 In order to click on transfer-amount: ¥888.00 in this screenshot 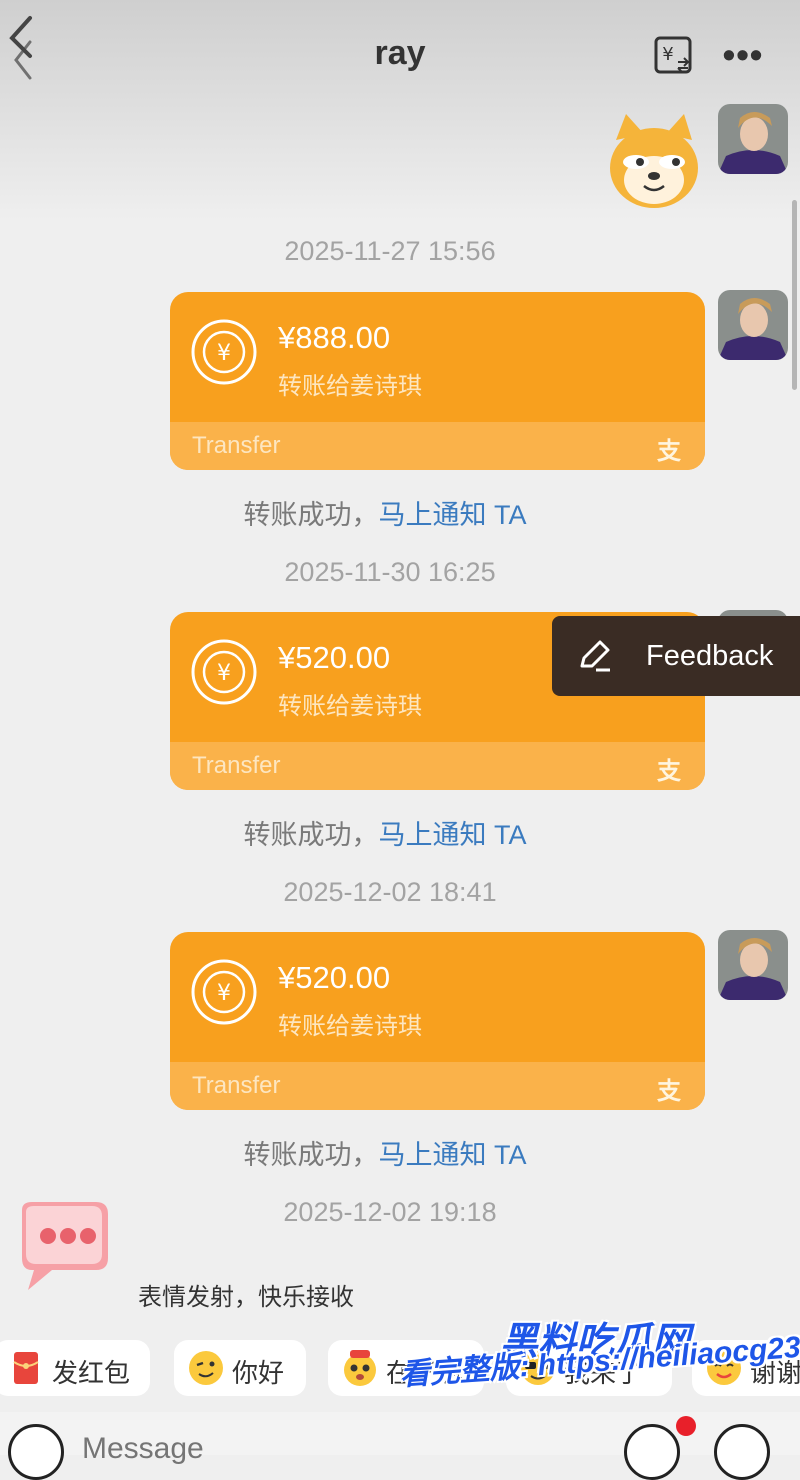, I will do `click(334, 337)`.